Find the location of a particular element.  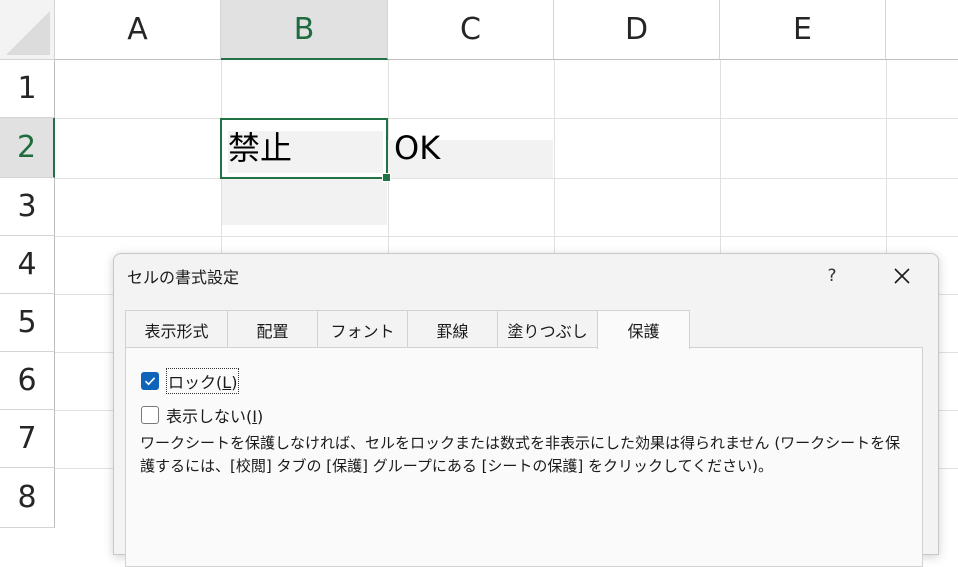

column-header-b: B is located at coordinates (304, 30).